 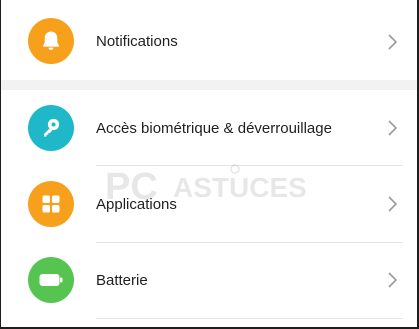 What do you see at coordinates (240, 187) in the screenshot?
I see `svg-text: ASTUCES` at bounding box center [240, 187].